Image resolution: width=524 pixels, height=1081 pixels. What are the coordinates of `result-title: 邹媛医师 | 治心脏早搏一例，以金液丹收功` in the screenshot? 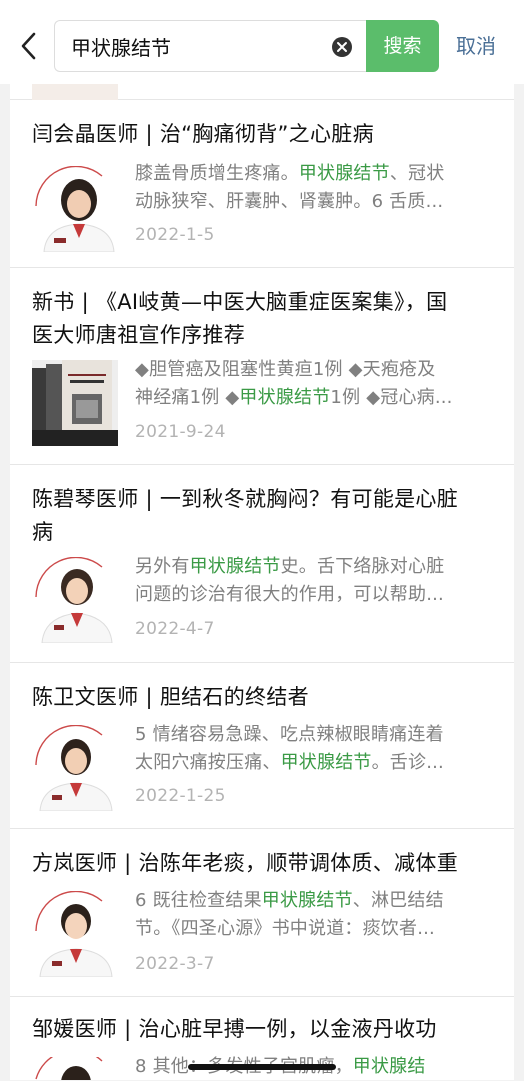 It's located at (266, 1029).